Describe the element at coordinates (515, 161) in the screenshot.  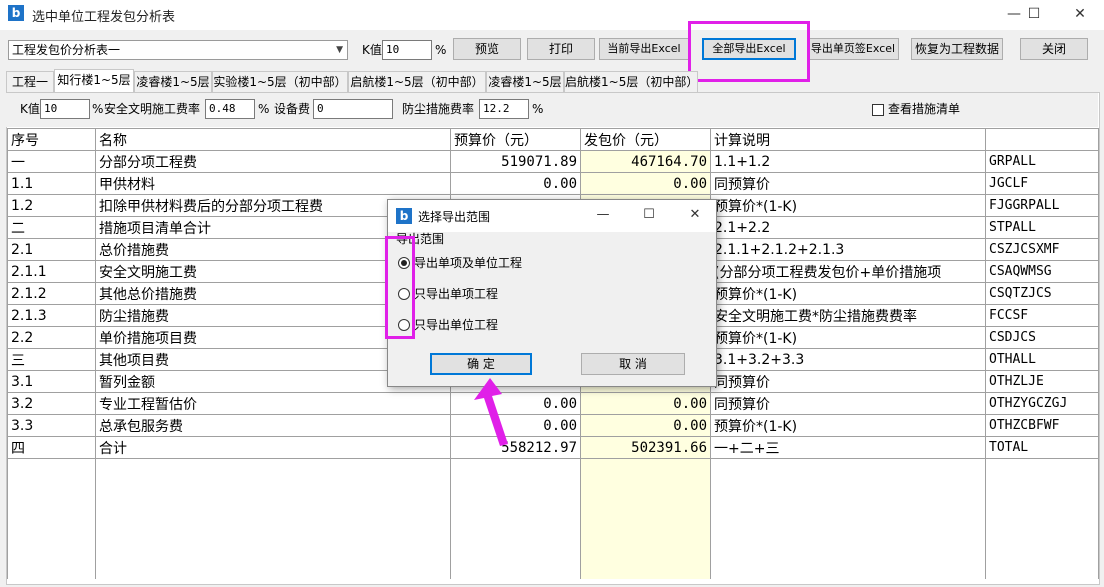
I see `table-cell: 519071.89` at that location.